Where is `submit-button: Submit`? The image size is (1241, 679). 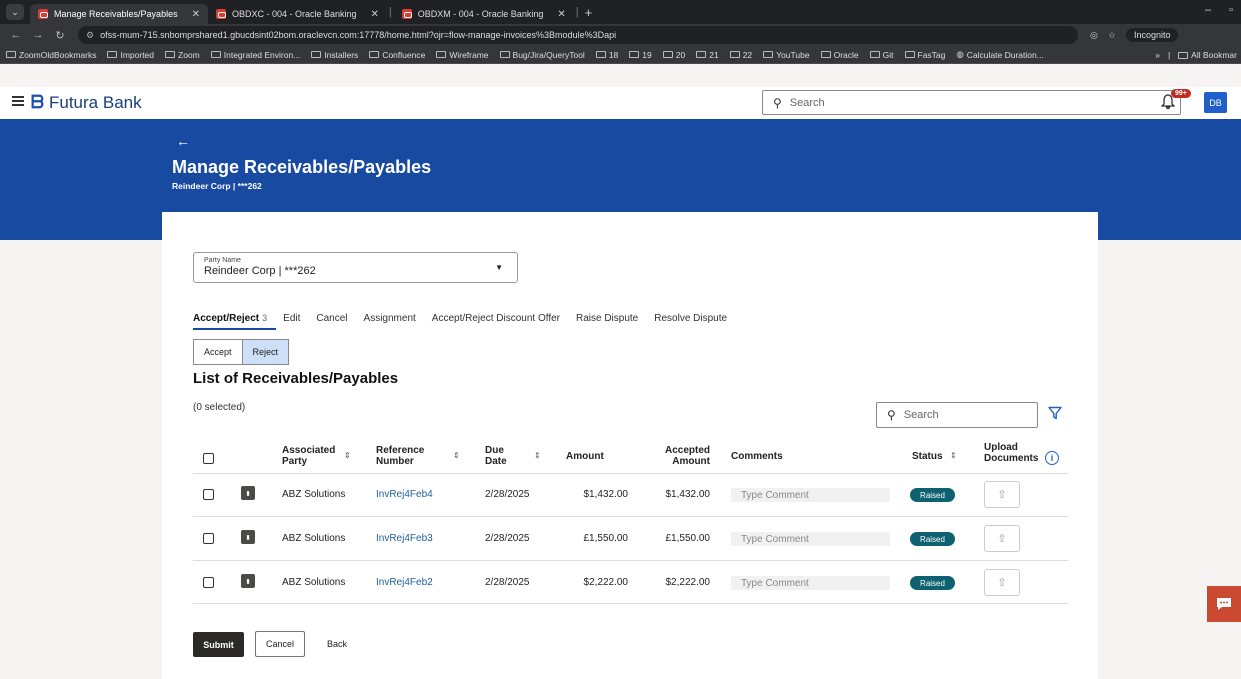
submit-button: Submit is located at coordinates (218, 644).